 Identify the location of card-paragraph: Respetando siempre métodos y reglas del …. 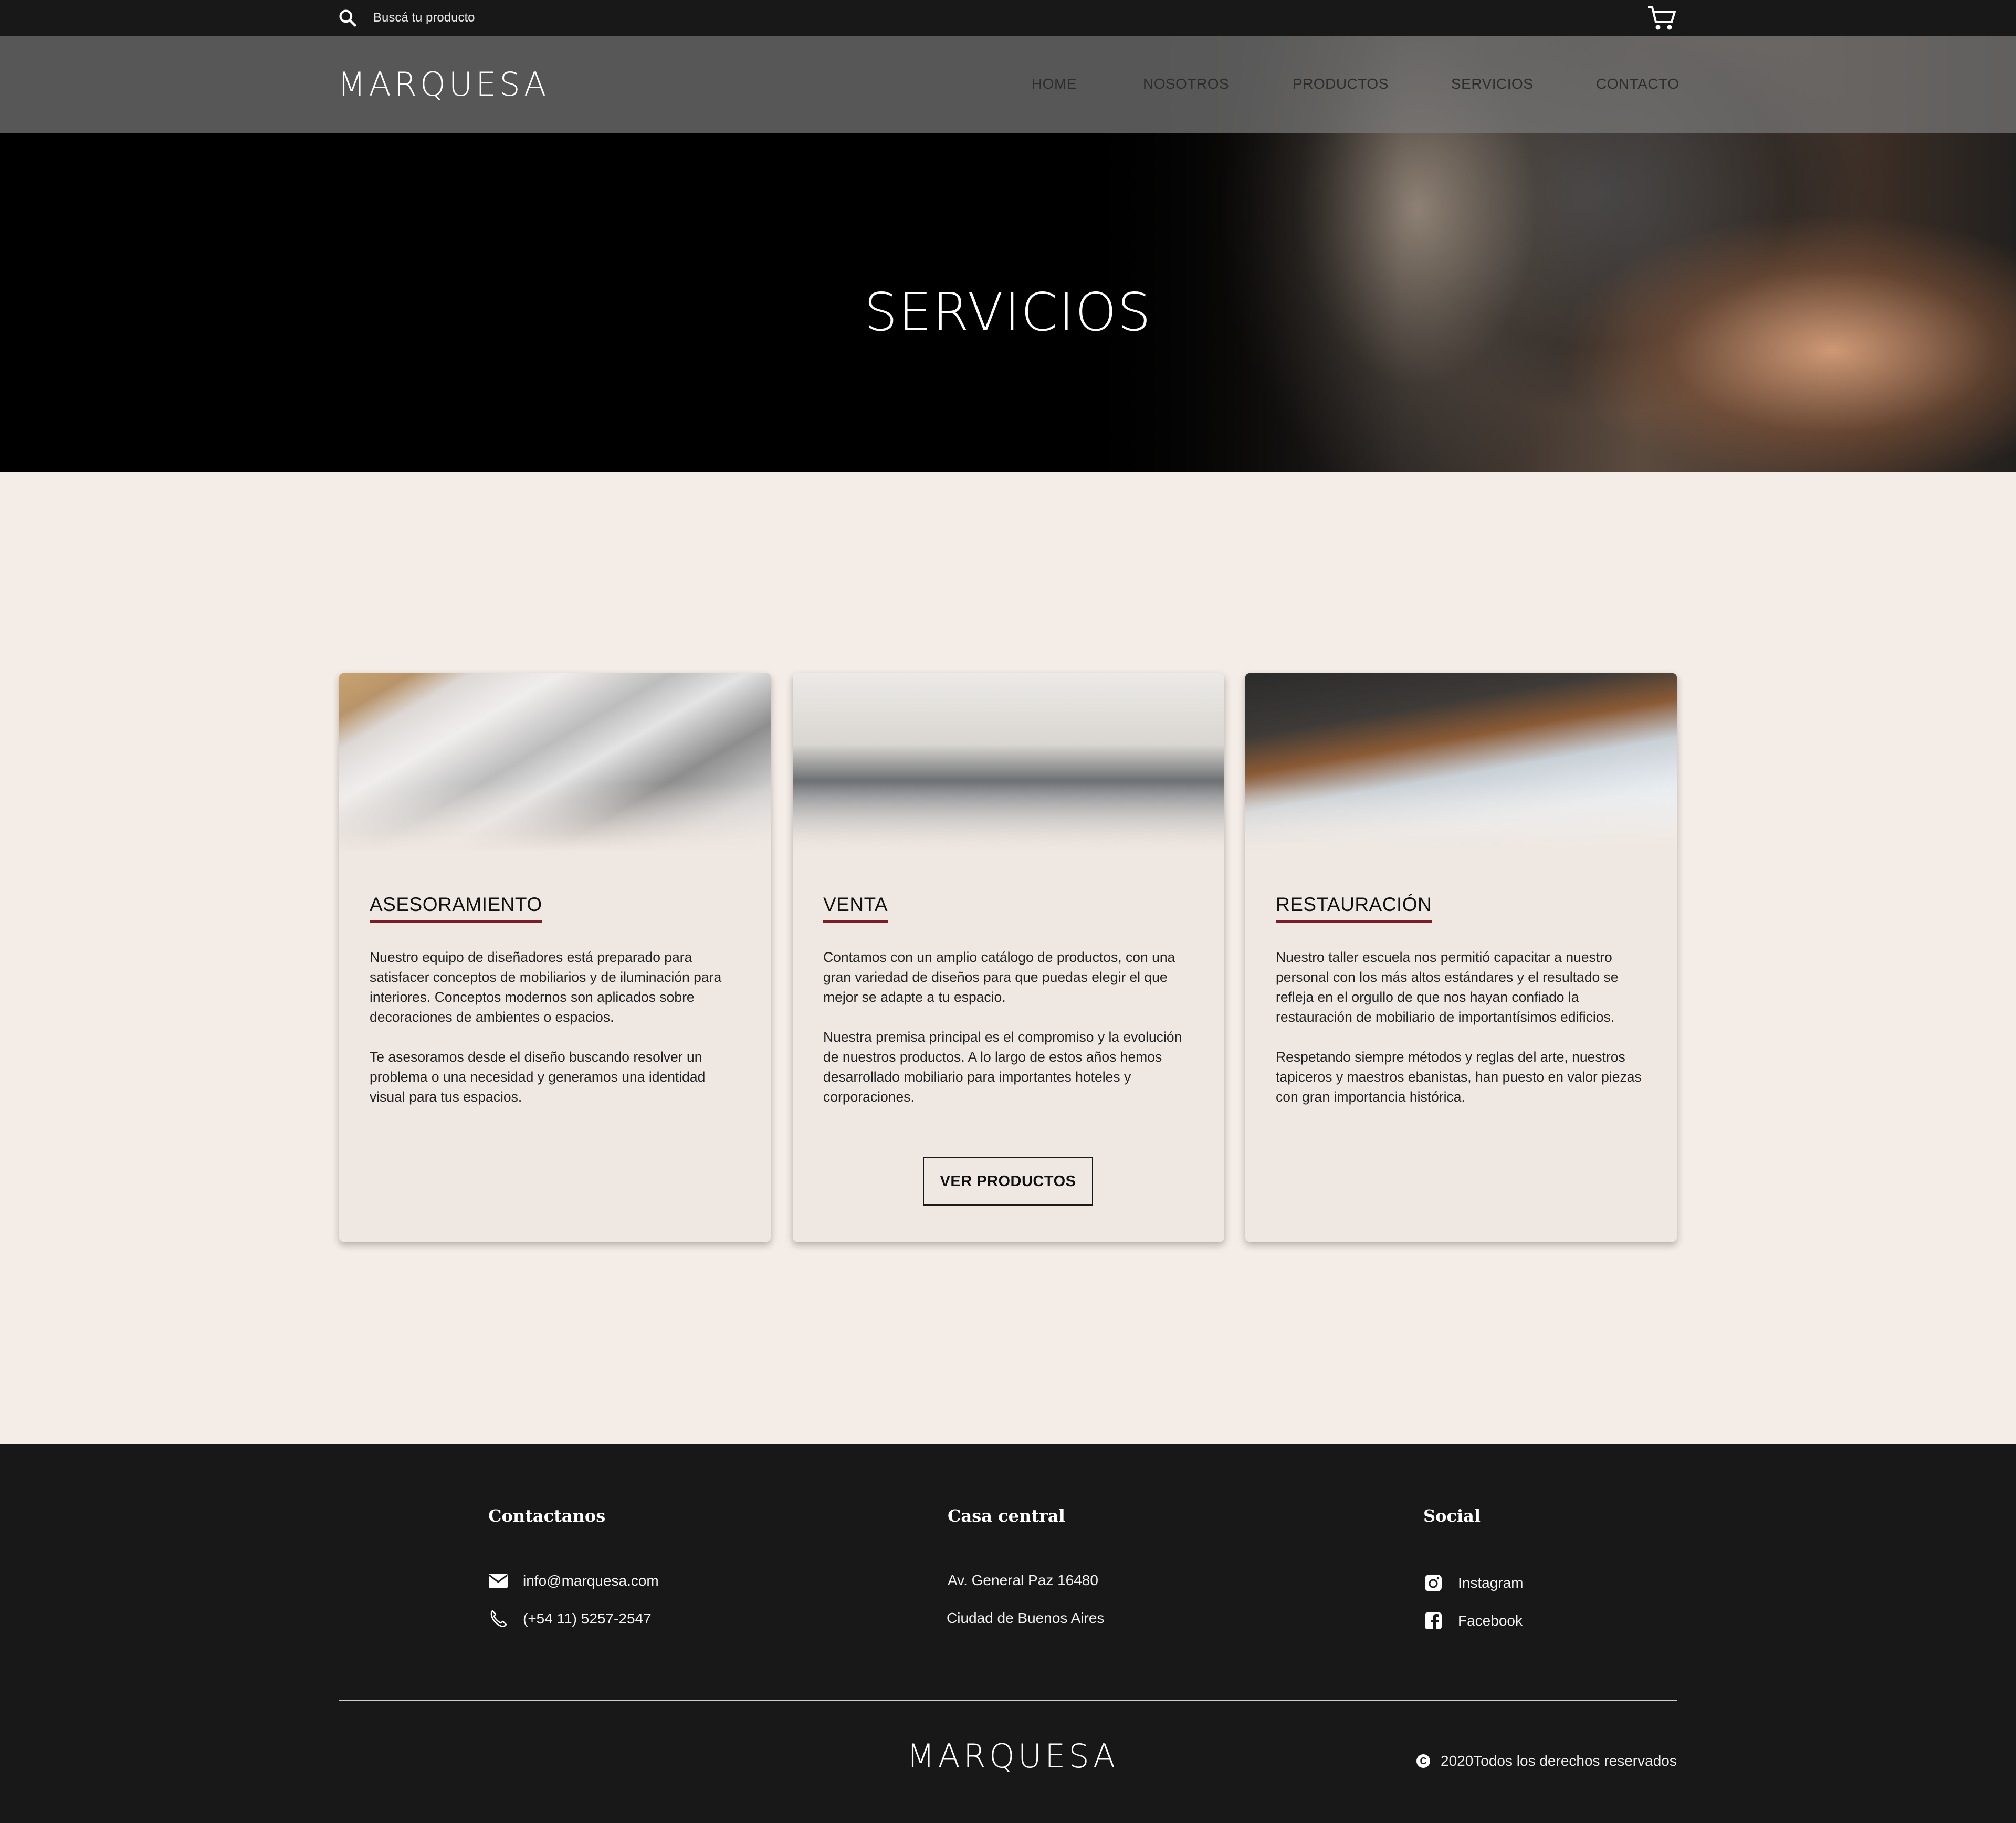
(1459, 1077).